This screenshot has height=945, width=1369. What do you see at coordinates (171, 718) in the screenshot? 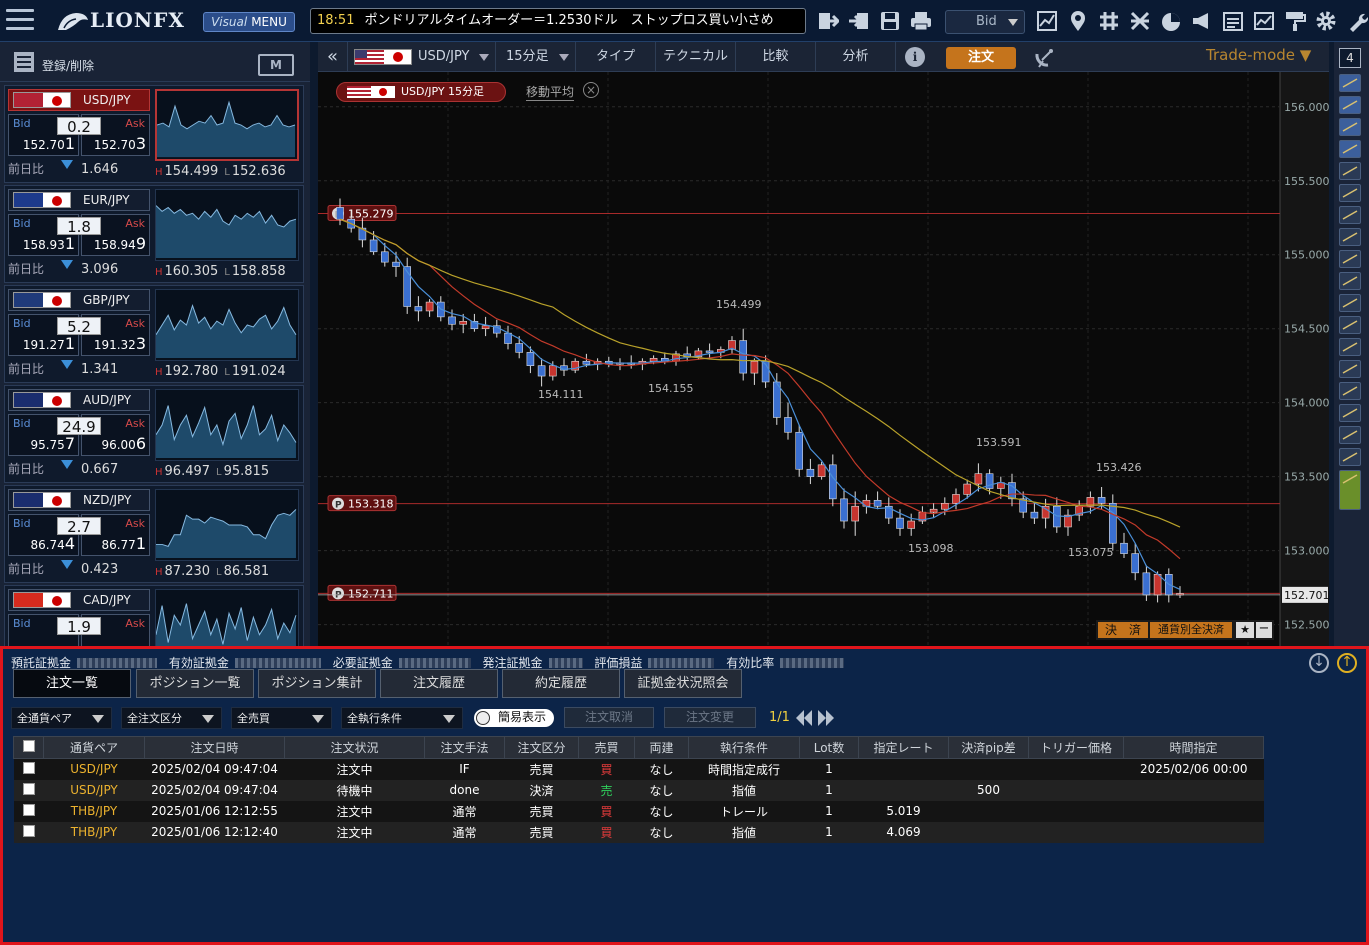
I see `order-type-filter-select: 全注文区分` at bounding box center [171, 718].